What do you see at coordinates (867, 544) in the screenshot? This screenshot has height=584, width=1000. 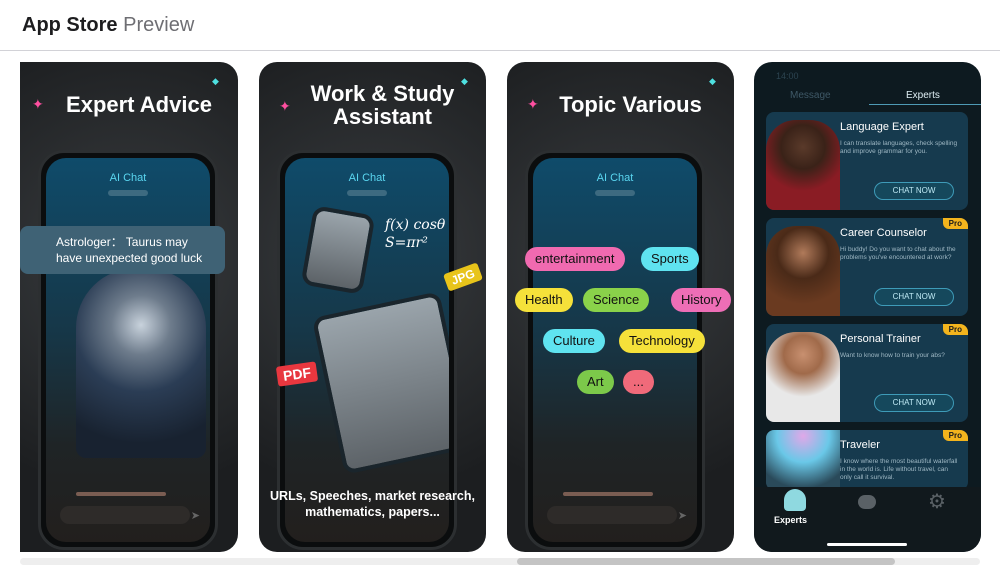 I see `home-indicator` at bounding box center [867, 544].